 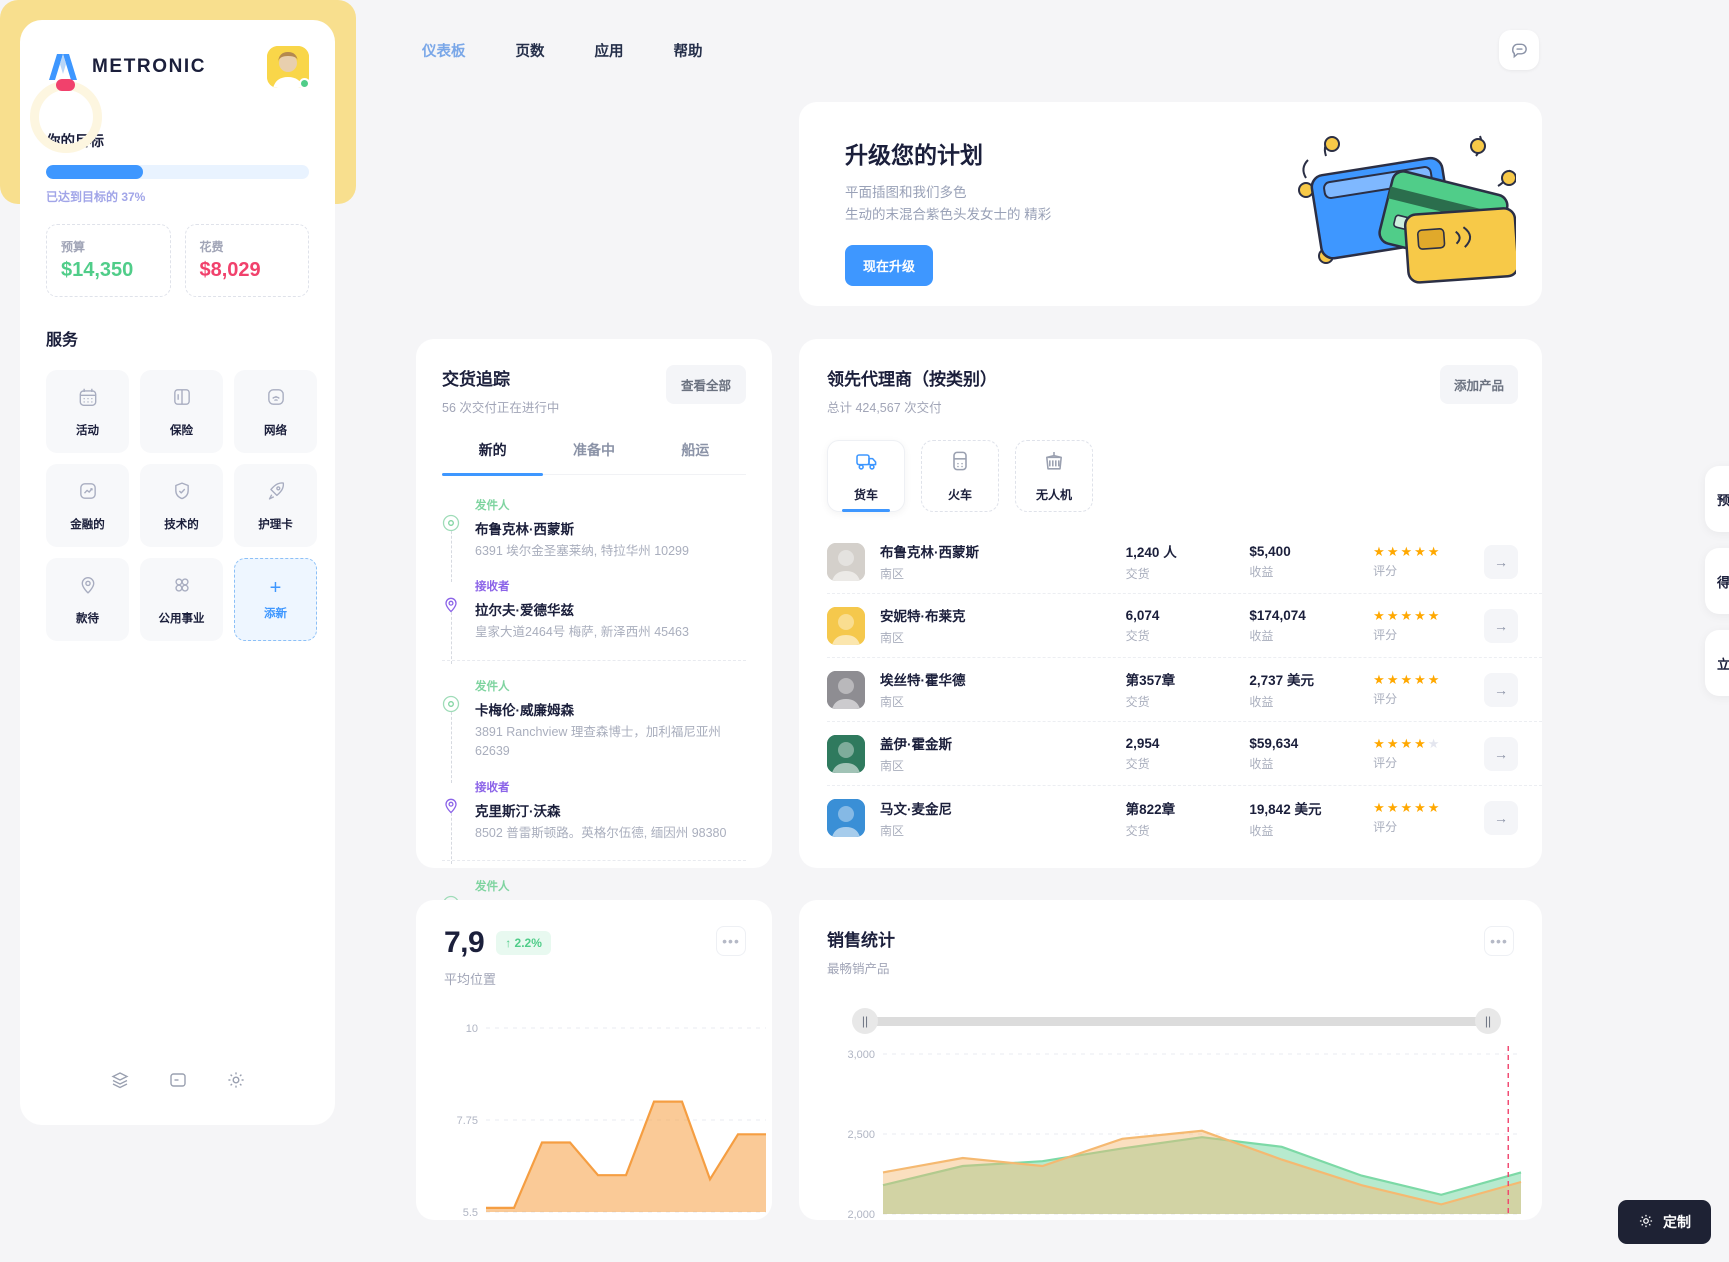 I want to click on chat-bubble-icon, so click(x=1519, y=50).